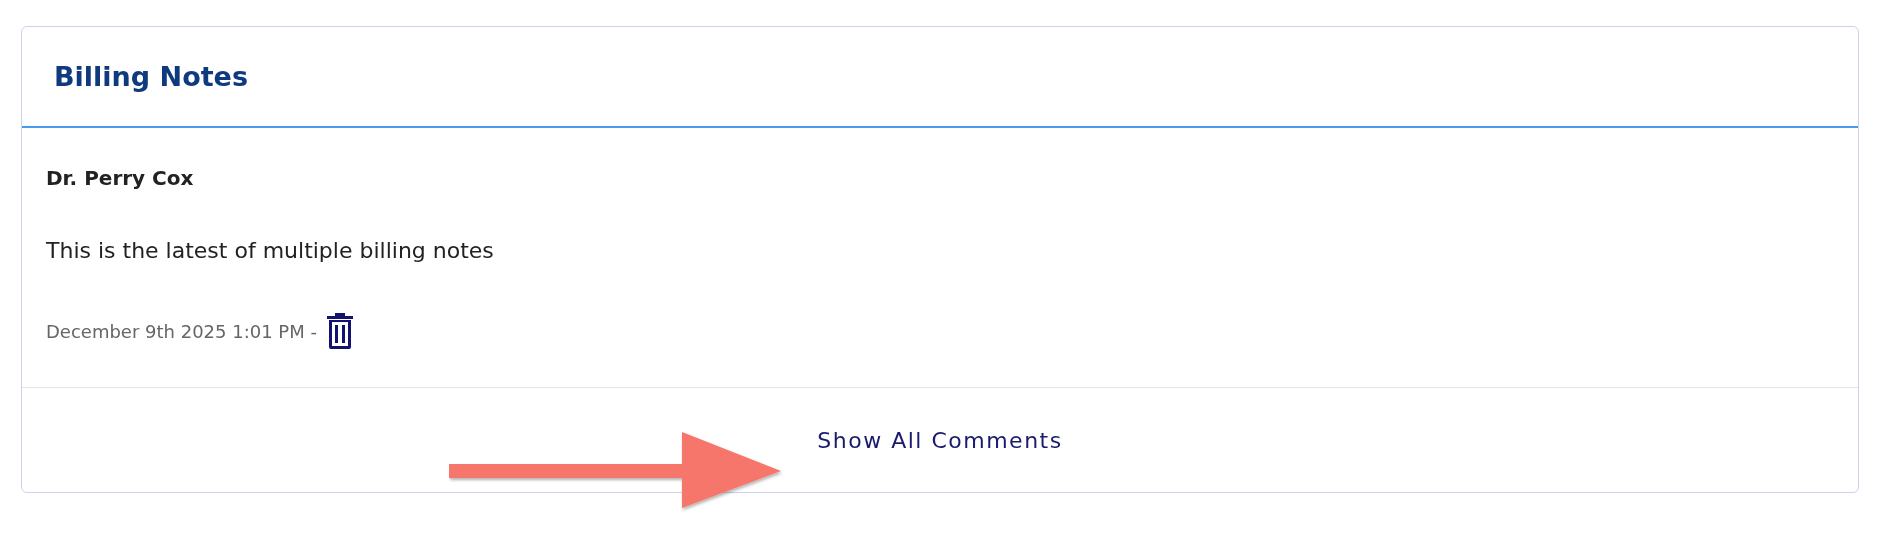 This screenshot has height=558, width=1880. What do you see at coordinates (151, 76) in the screenshot?
I see `card-title: Billing Notes` at bounding box center [151, 76].